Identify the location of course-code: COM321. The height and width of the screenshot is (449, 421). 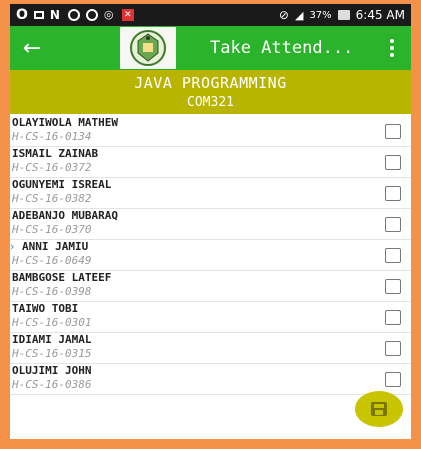
(210, 102).